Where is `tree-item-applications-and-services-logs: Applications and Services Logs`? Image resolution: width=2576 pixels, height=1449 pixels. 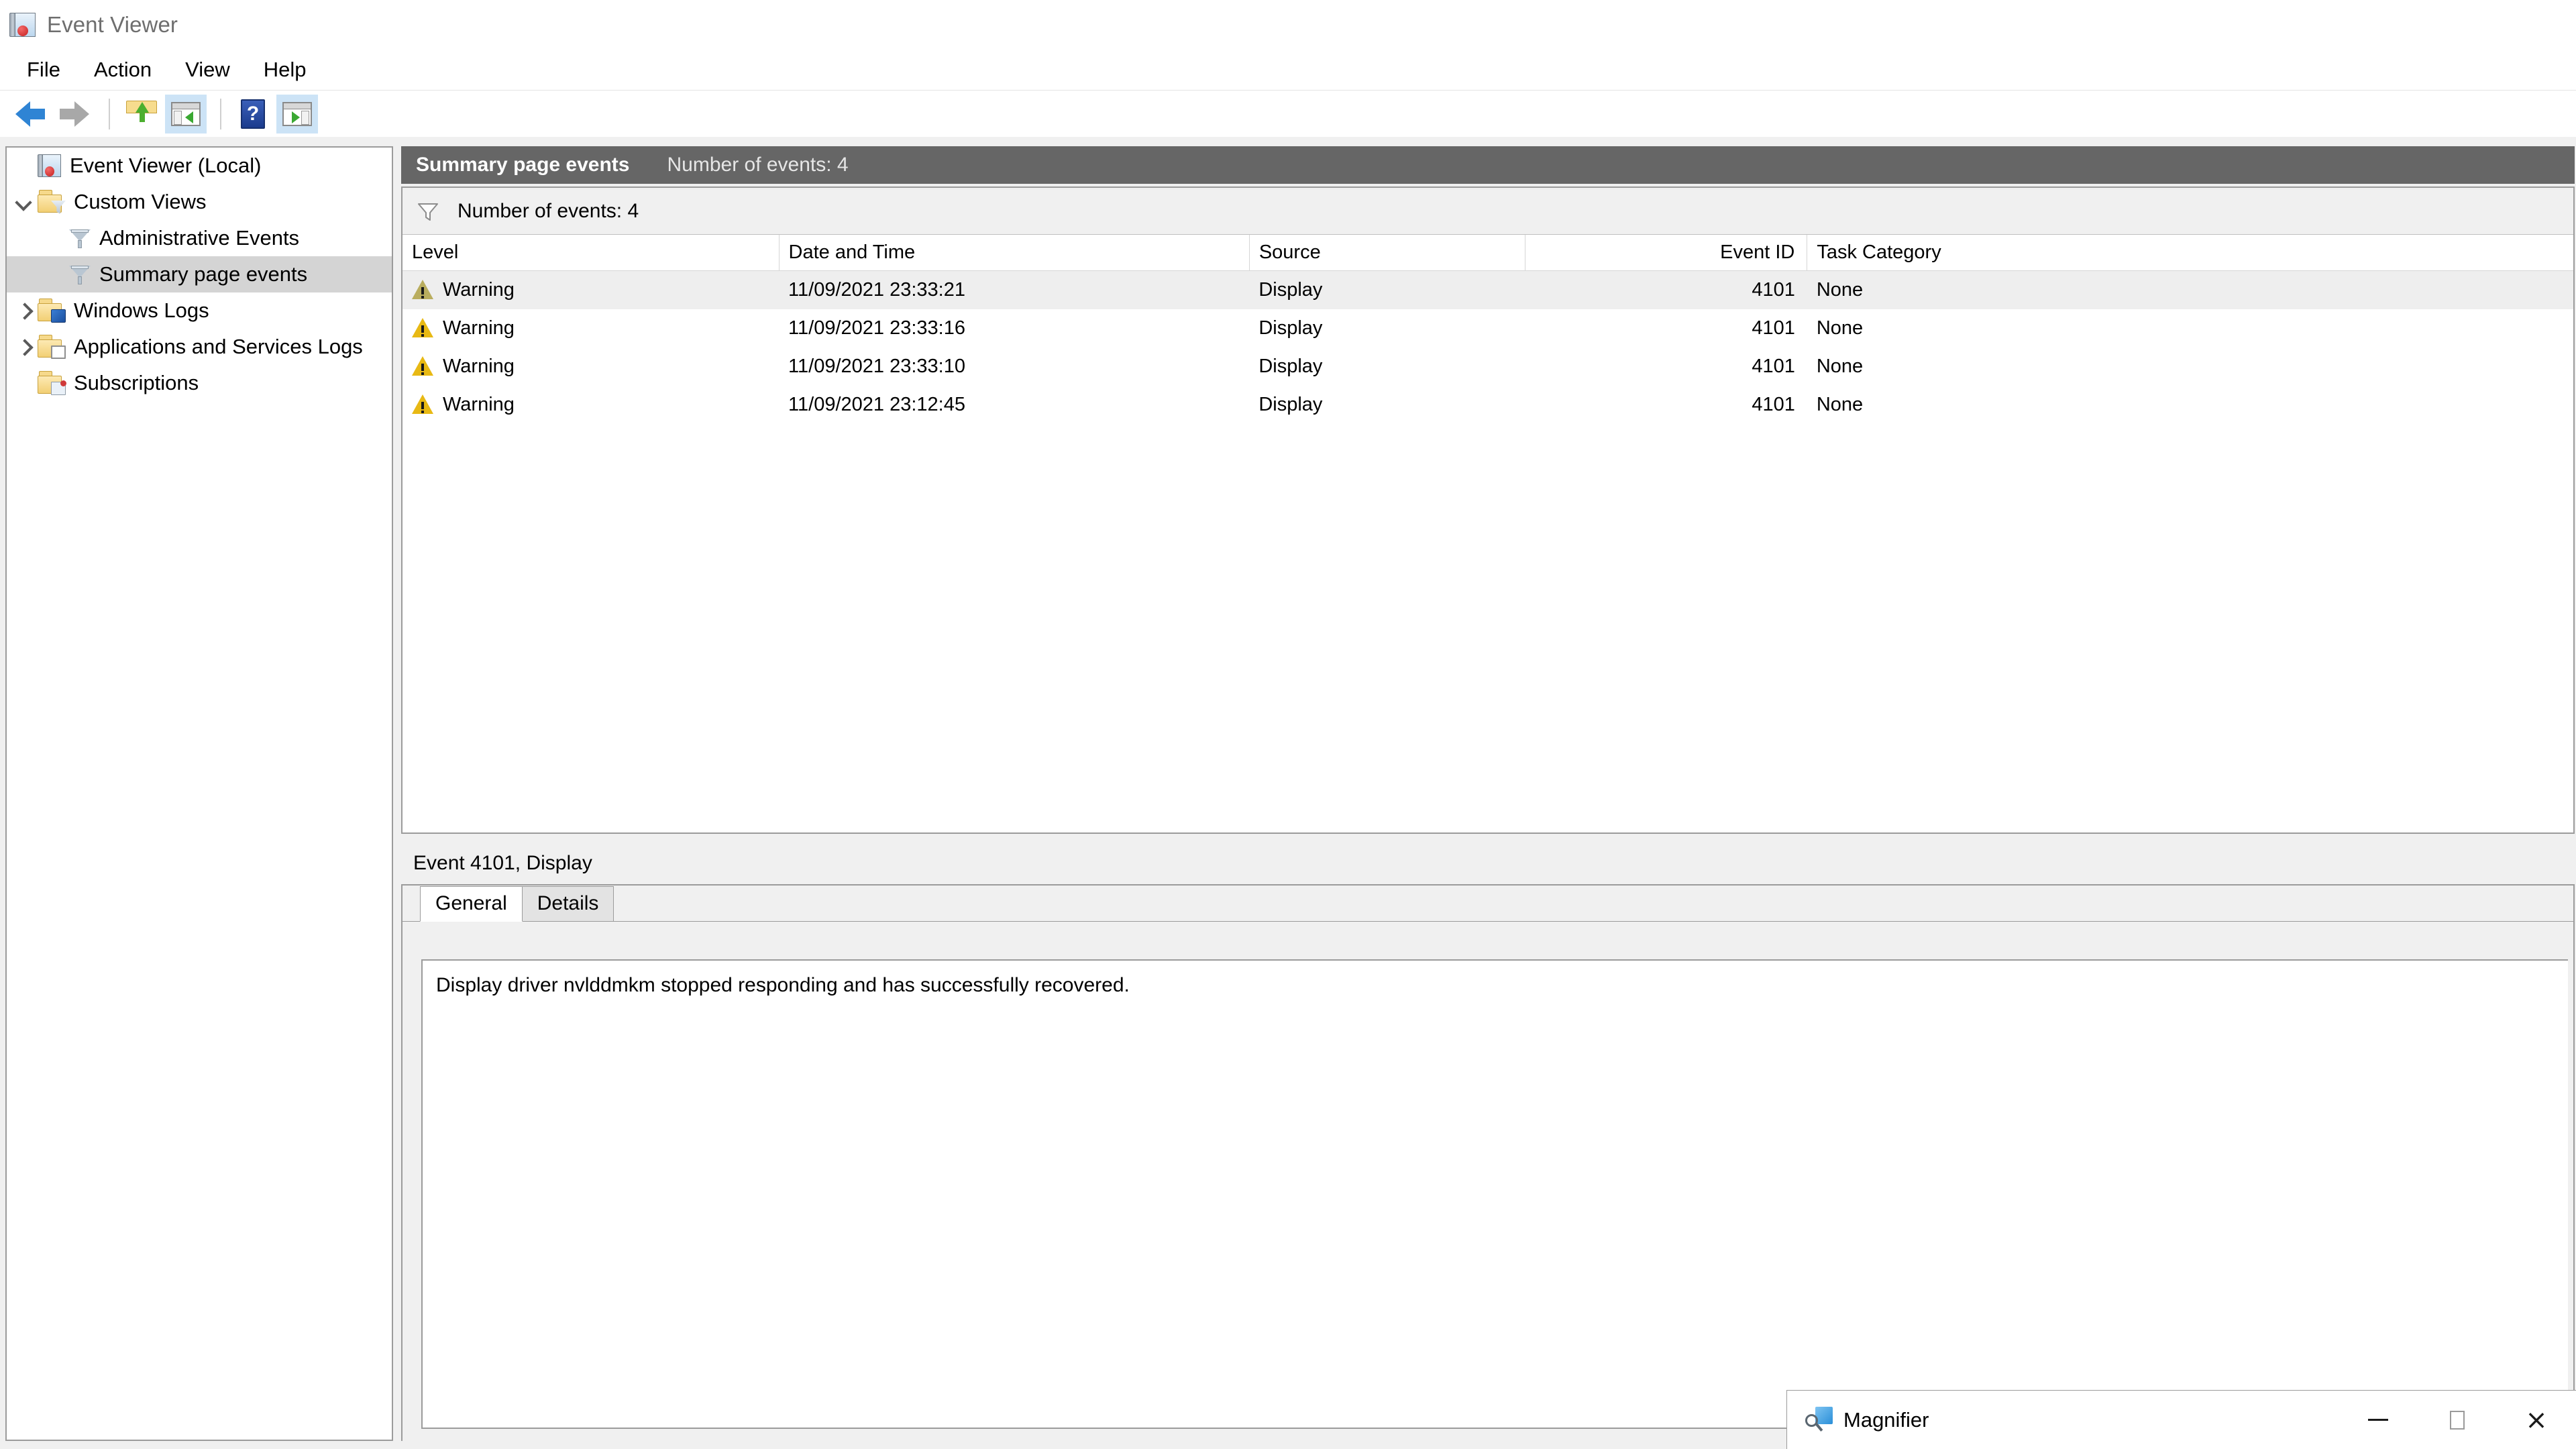
tree-item-applications-and-services-logs: Applications and Services Logs is located at coordinates (199, 347).